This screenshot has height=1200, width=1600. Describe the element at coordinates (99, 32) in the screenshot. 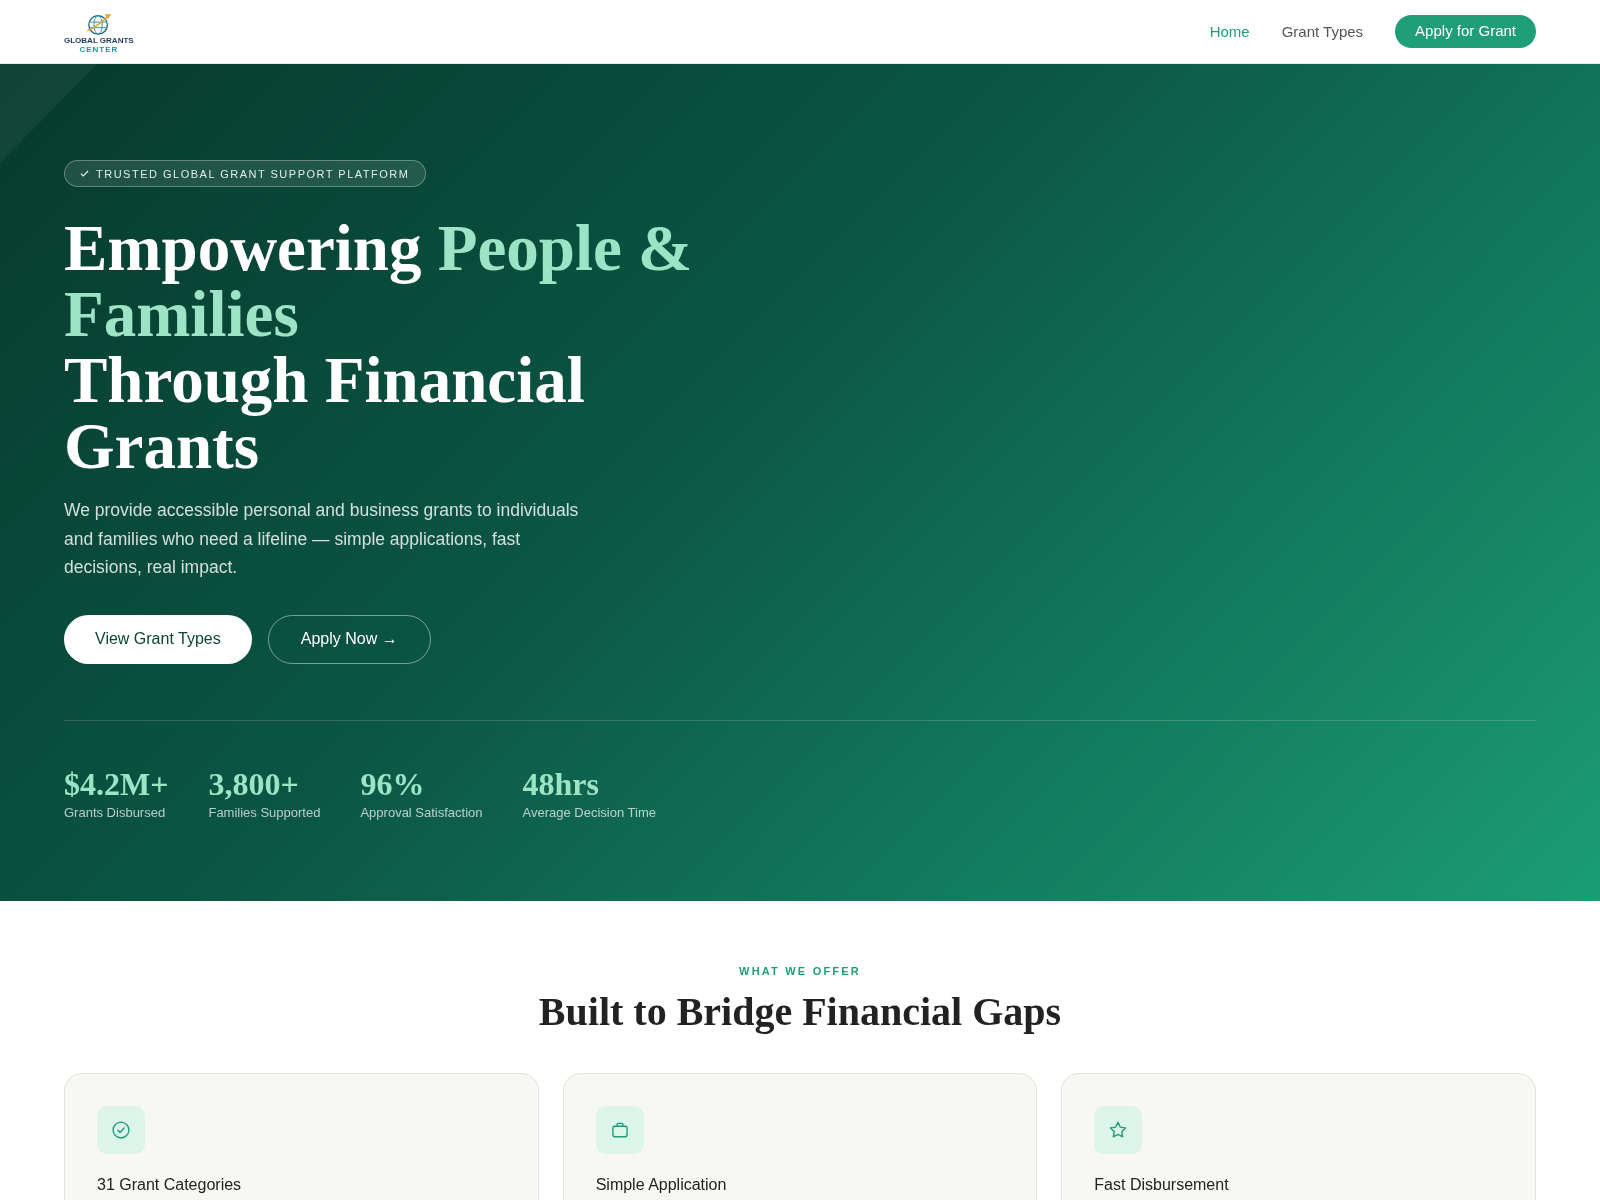

I see `logo: GLOBAL GRANTS CENTER` at that location.